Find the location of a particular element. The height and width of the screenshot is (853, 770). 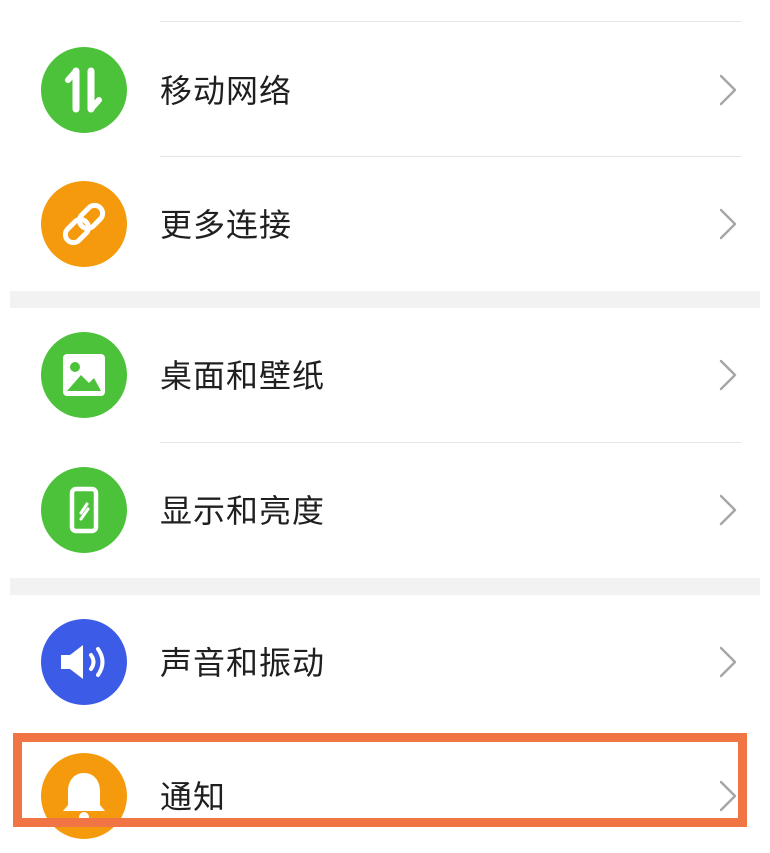

settings-item-label: 声音和振动 is located at coordinates (243, 663).